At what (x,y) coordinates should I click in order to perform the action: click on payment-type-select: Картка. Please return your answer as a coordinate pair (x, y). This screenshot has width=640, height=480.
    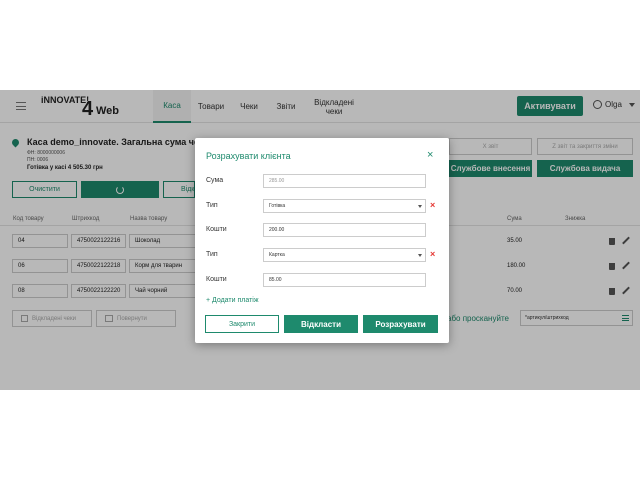
    Looking at the image, I should click on (344, 255).